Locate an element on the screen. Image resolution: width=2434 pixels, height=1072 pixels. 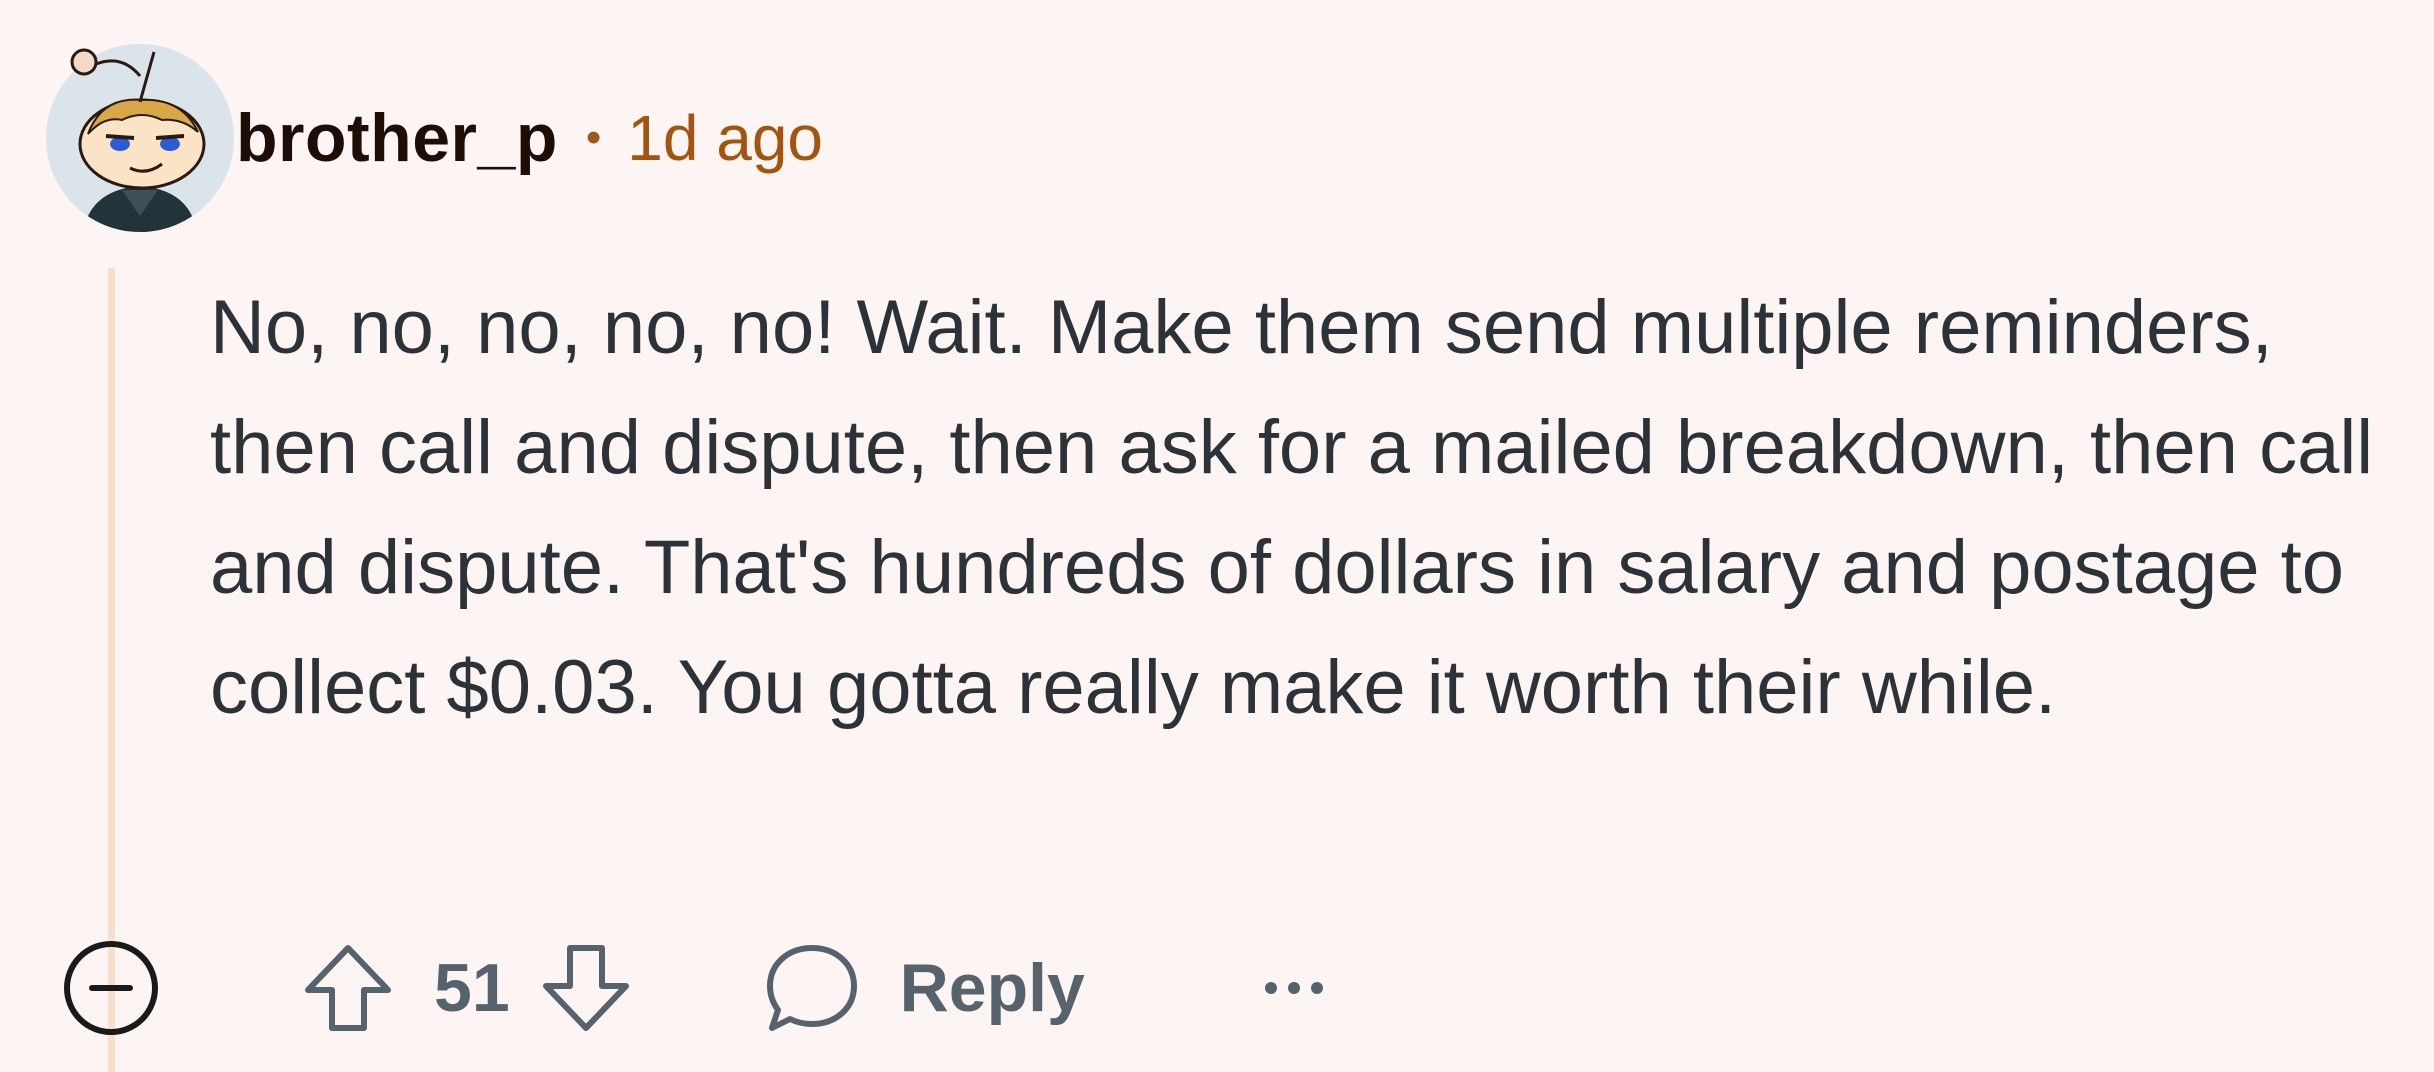
more-options-icon is located at coordinates (1294, 988).